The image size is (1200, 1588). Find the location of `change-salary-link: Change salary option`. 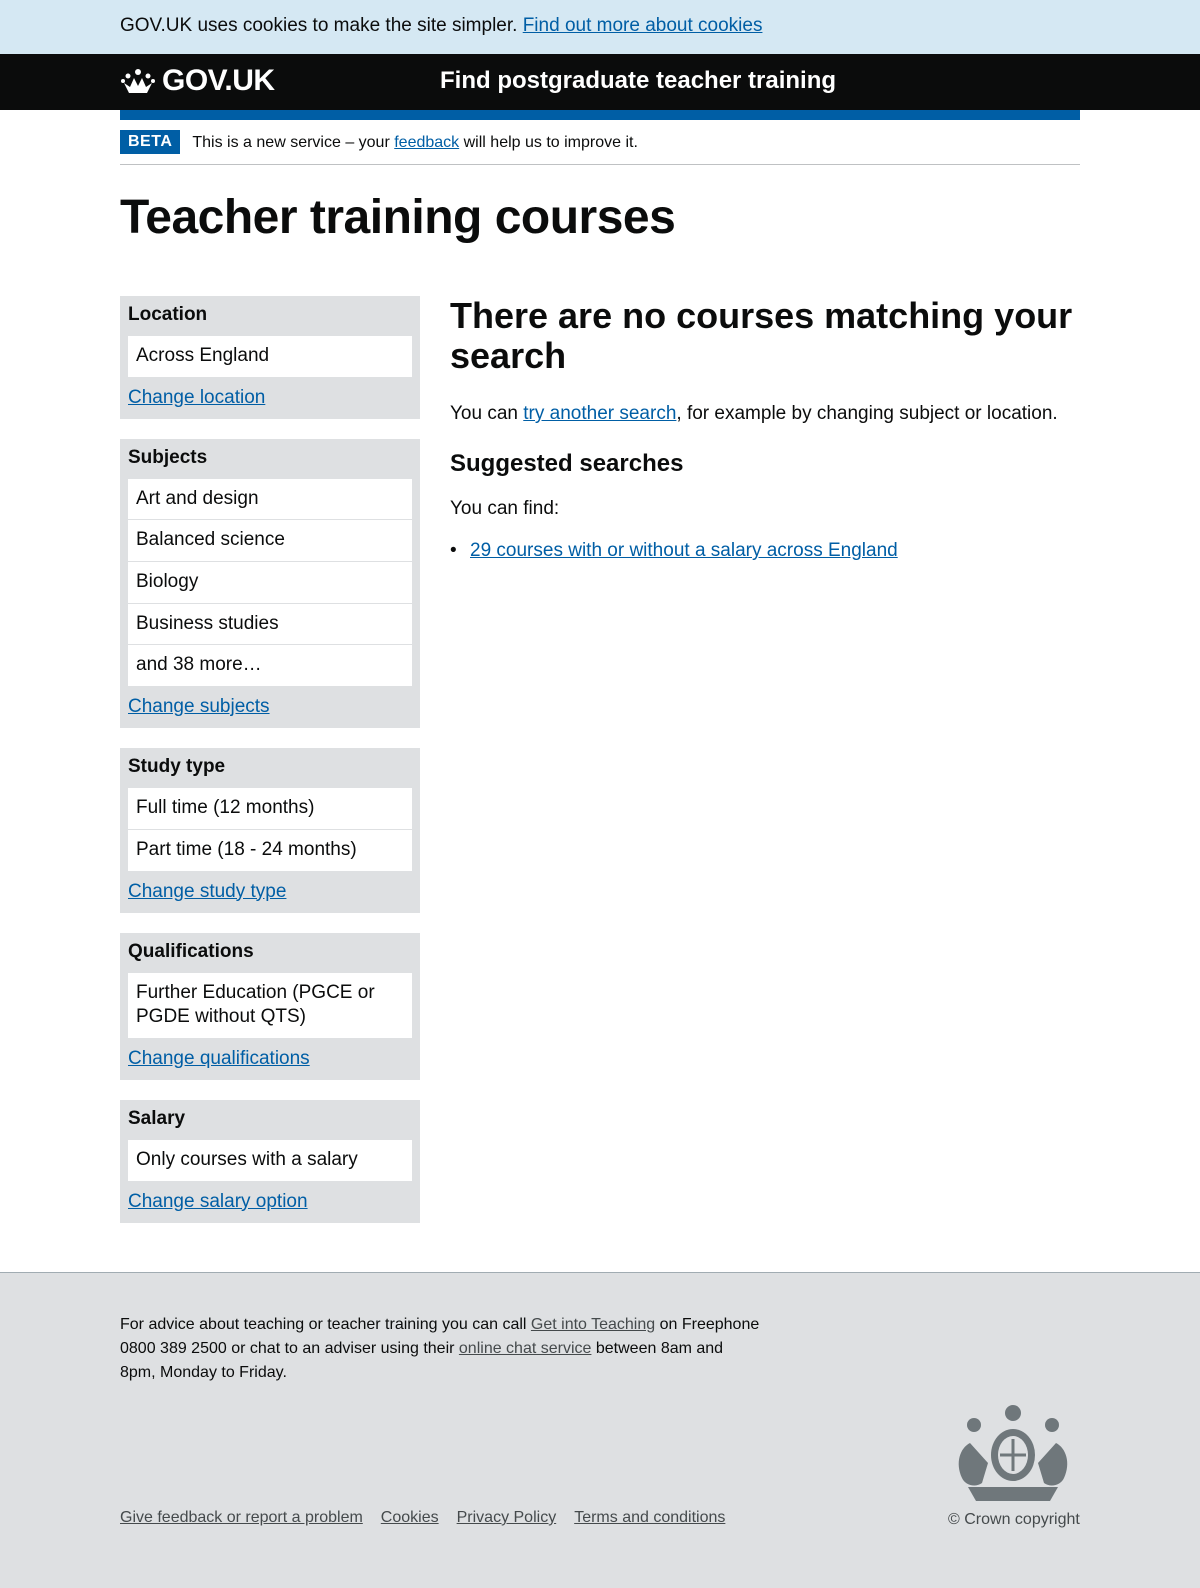

change-salary-link: Change salary option is located at coordinates (218, 1202).